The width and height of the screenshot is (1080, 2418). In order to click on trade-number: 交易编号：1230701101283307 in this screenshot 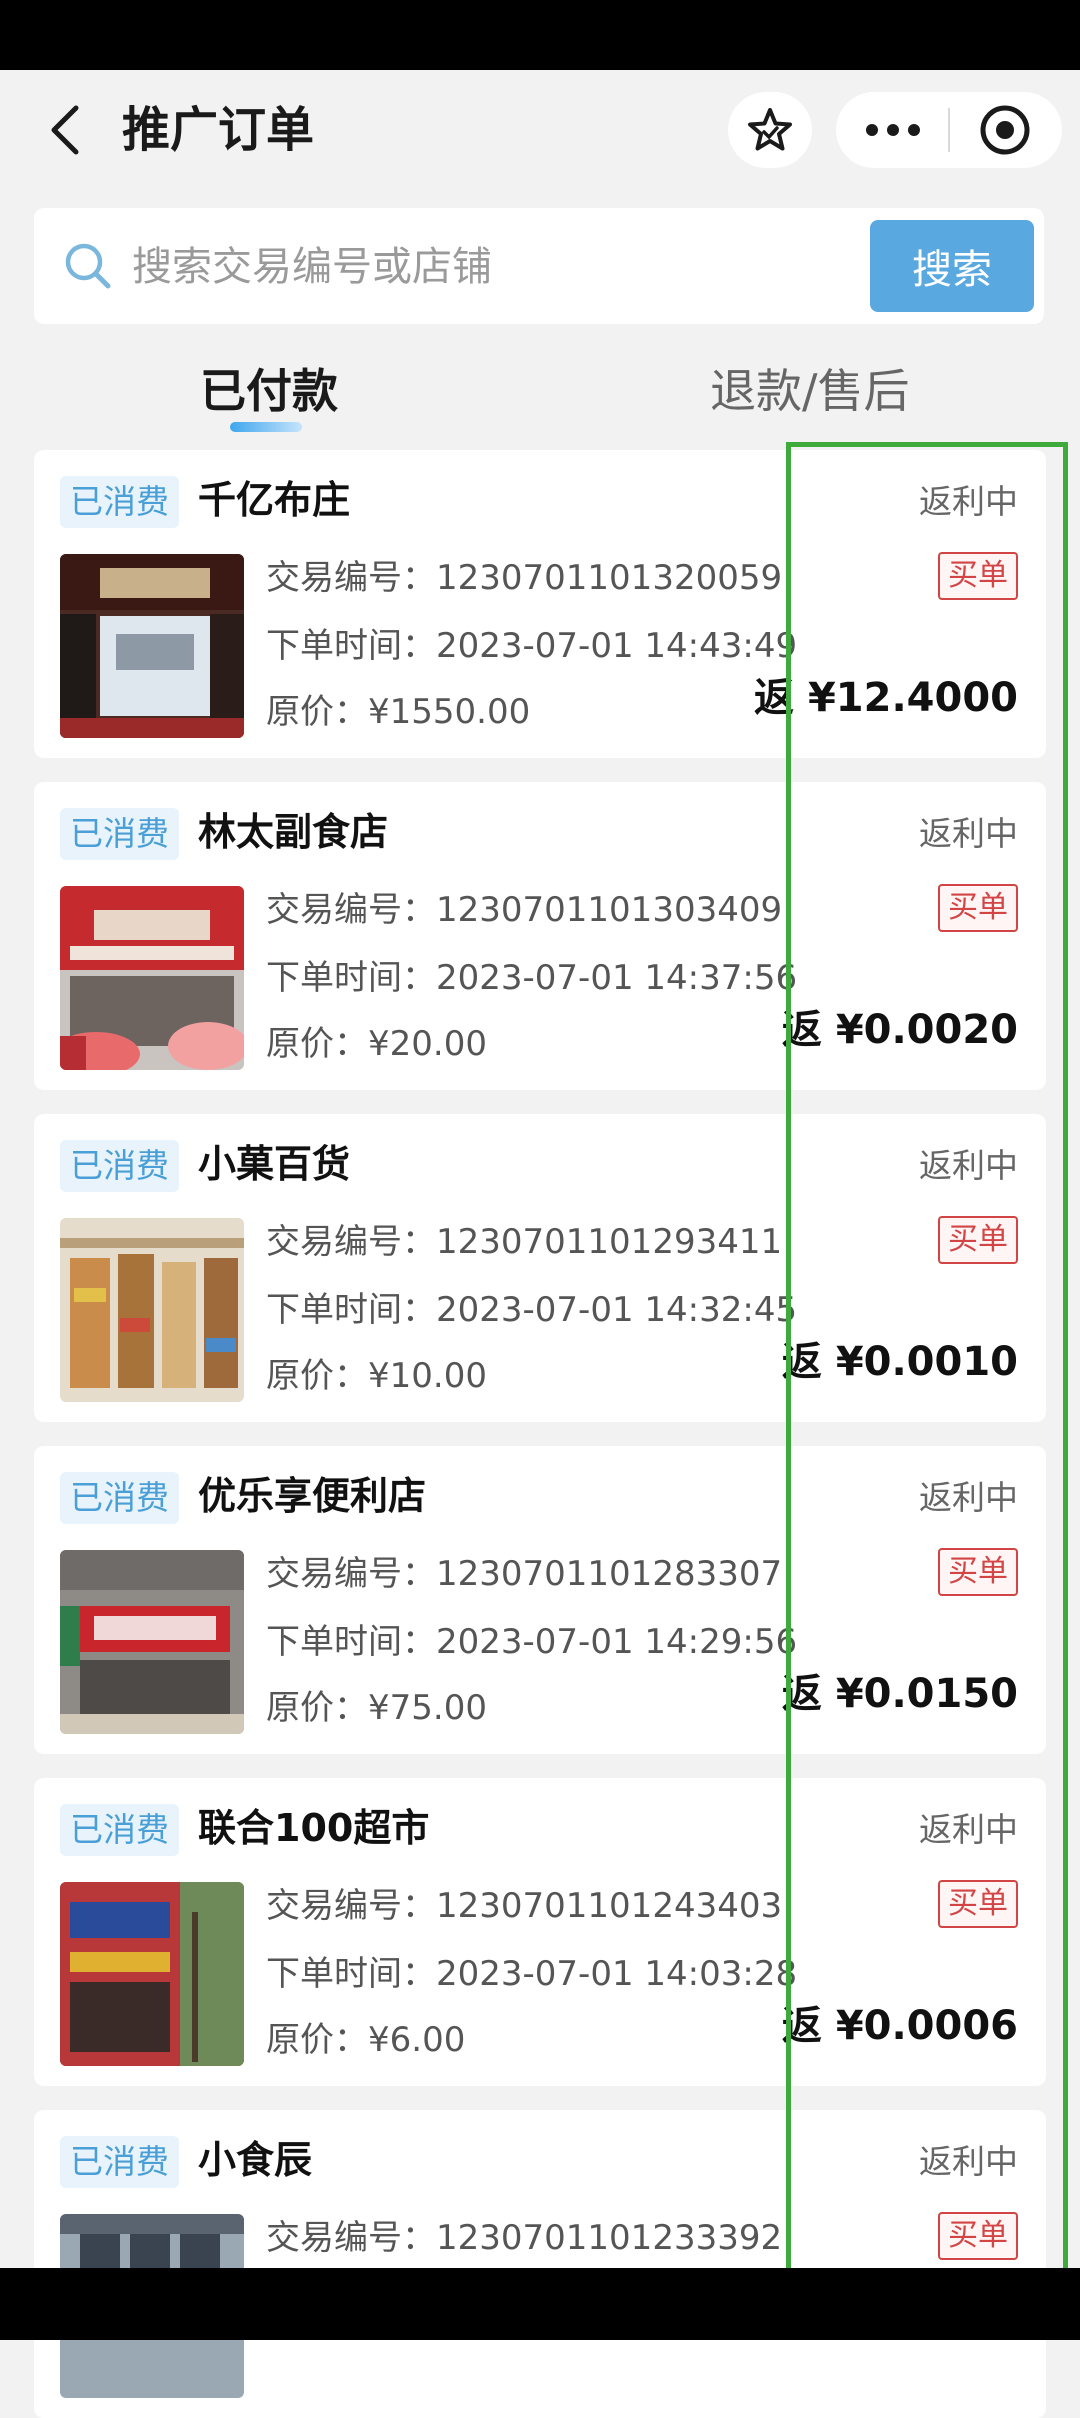, I will do `click(524, 1574)`.